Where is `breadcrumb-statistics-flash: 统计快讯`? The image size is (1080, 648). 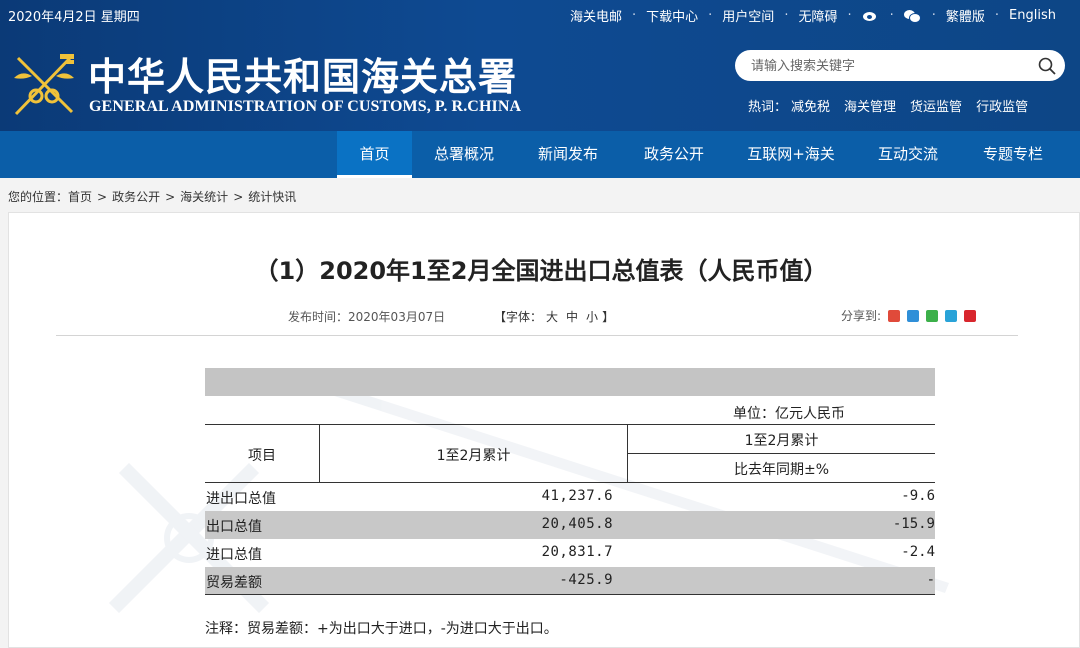 breadcrumb-statistics-flash: 统计快讯 is located at coordinates (272, 197).